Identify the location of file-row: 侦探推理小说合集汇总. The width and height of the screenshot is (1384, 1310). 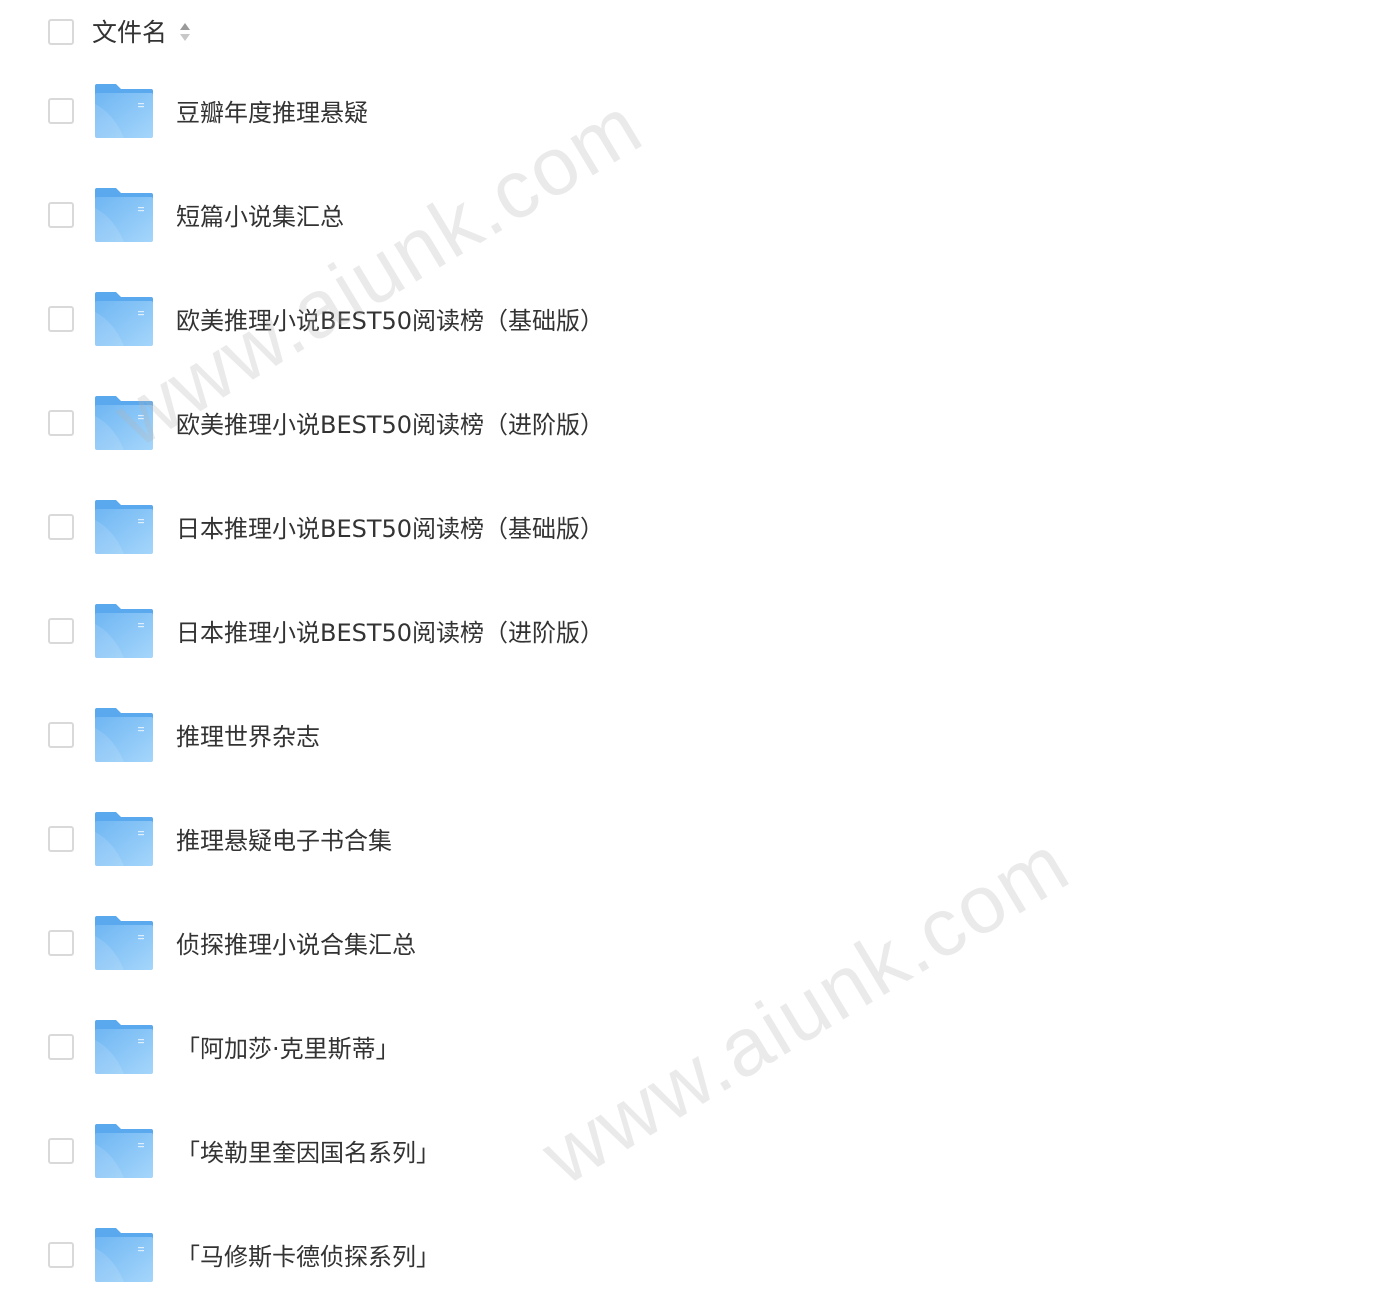
(692, 946).